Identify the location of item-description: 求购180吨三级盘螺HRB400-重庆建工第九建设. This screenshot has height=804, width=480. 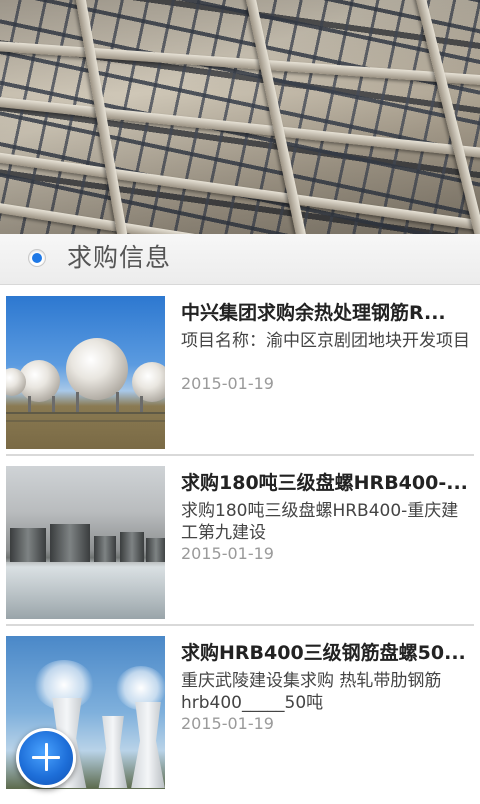
(320, 522).